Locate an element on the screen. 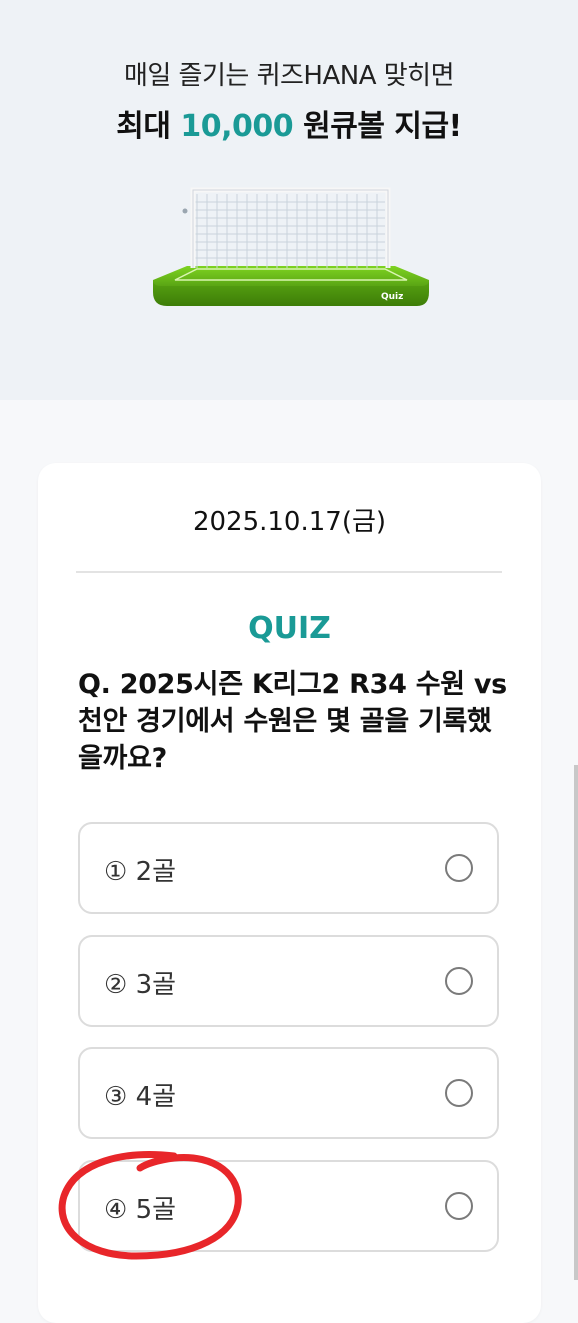  answer-option-4: ④ 5골 is located at coordinates (288, 1206).